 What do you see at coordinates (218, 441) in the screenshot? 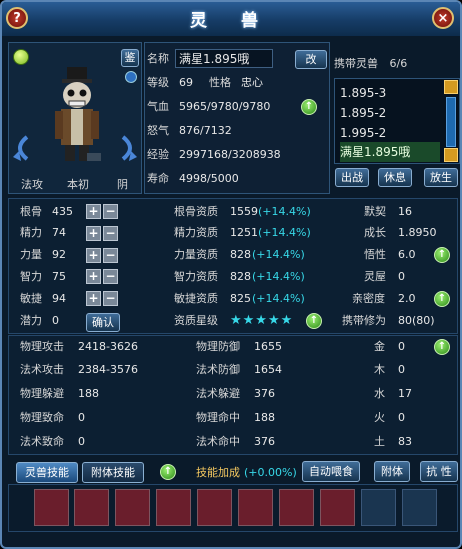
I see `combat-mid-label-5: 法术命中` at bounding box center [218, 441].